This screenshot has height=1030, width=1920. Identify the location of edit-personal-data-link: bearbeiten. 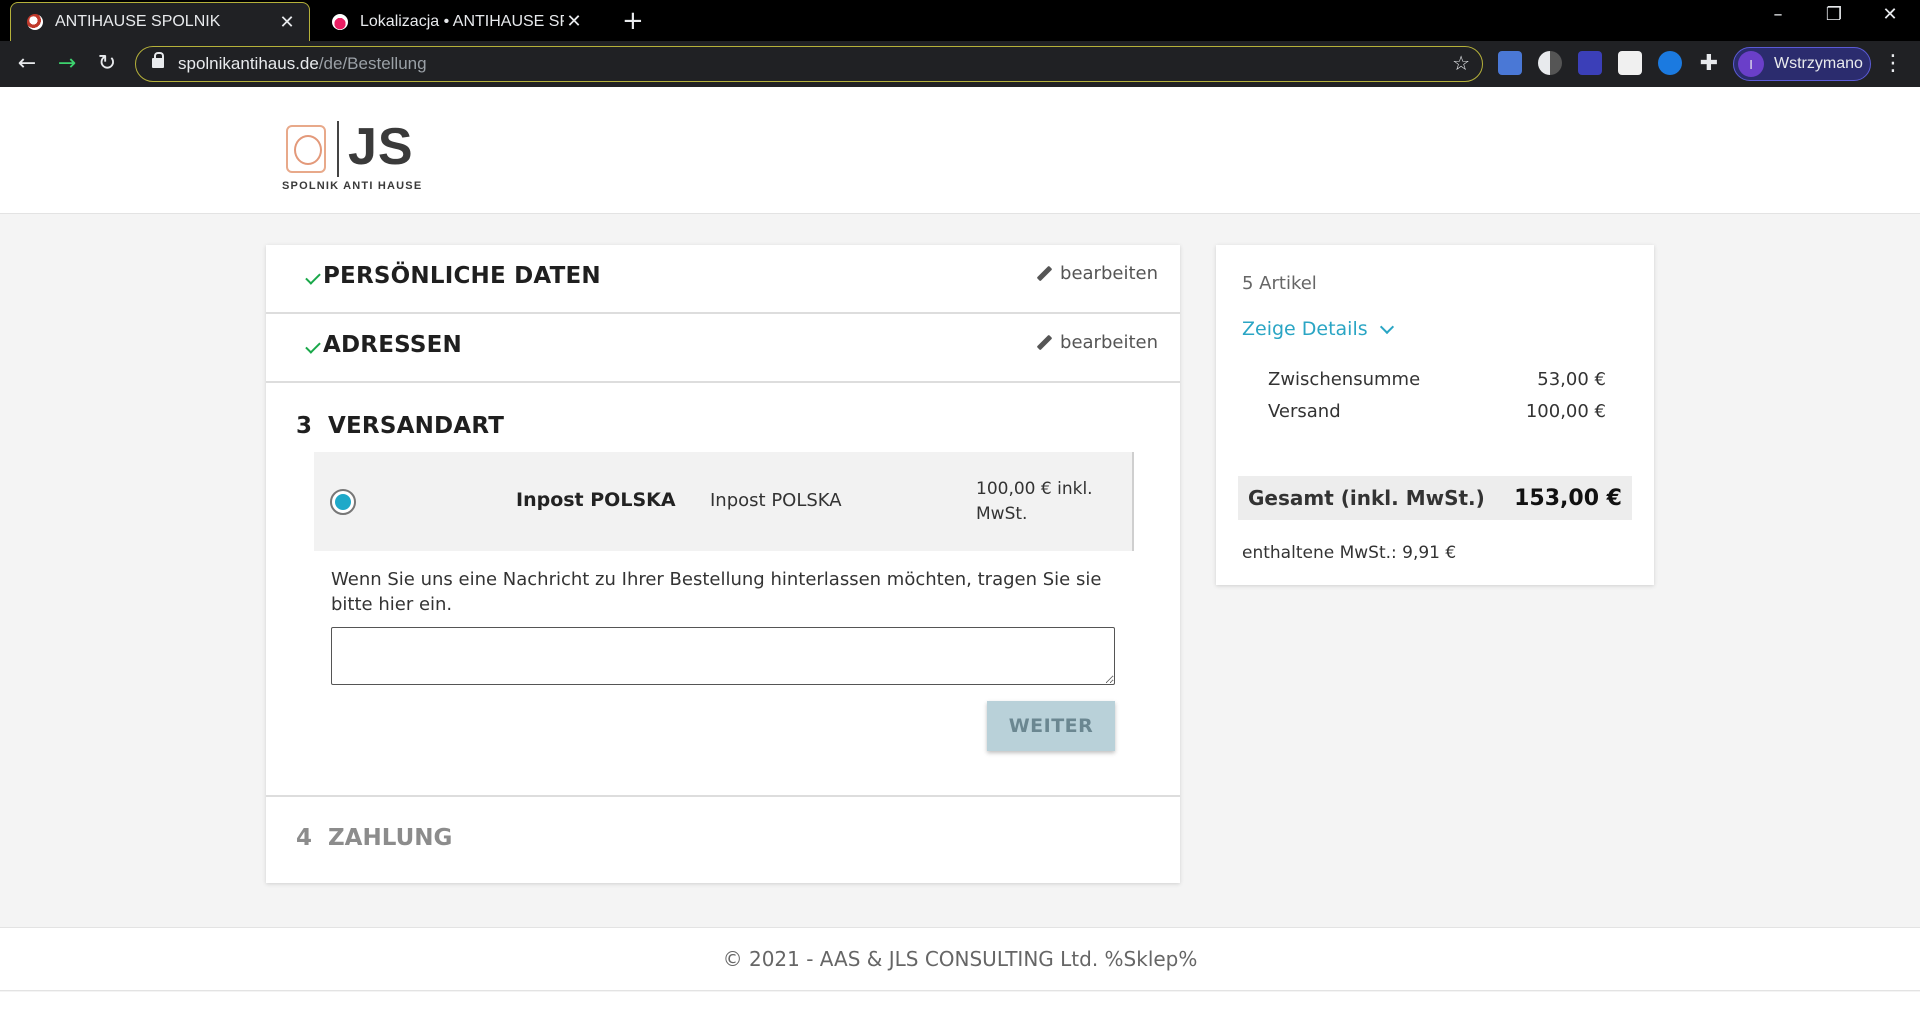
(1097, 273).